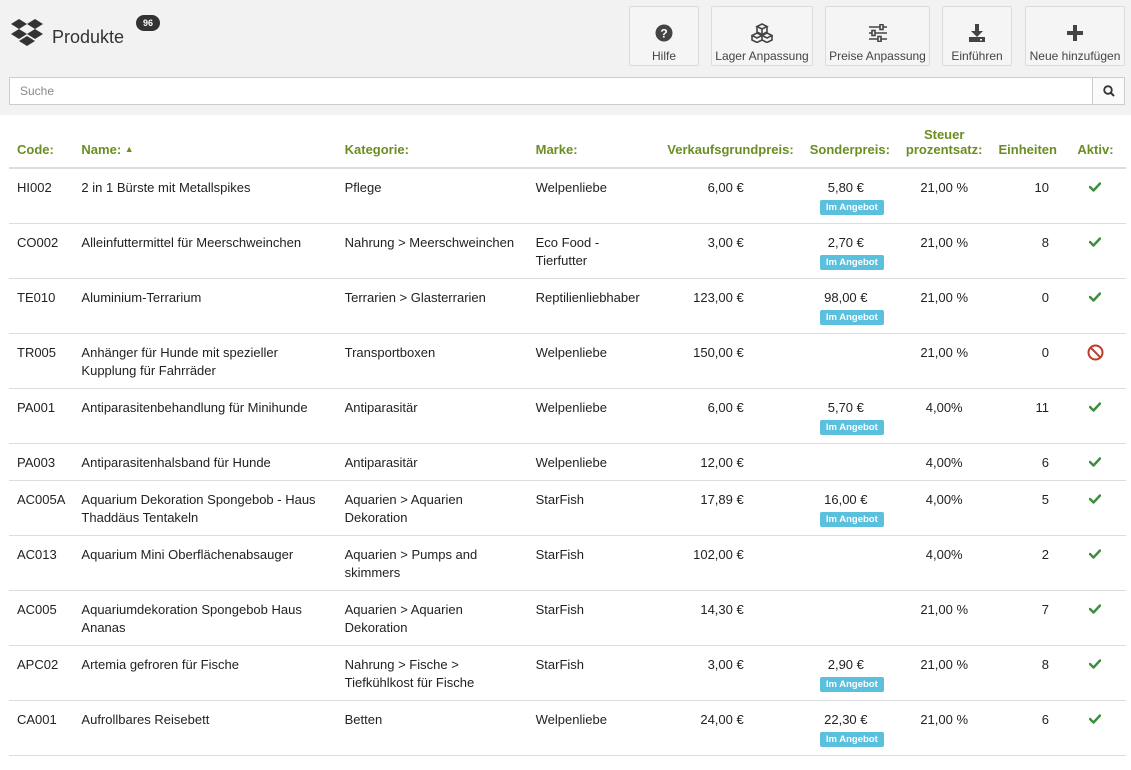 The height and width of the screenshot is (770, 1131). What do you see at coordinates (846, 719) in the screenshot?
I see `special-price-value: 22,30 €` at bounding box center [846, 719].